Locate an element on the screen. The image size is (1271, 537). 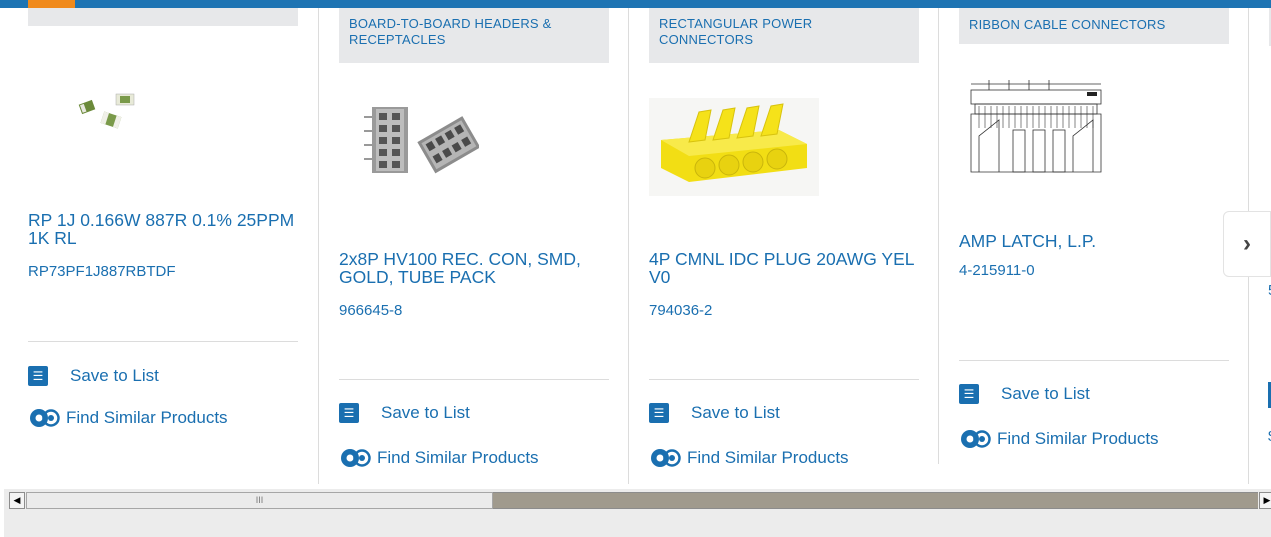
carousel-next-button: › is located at coordinates (1247, 244).